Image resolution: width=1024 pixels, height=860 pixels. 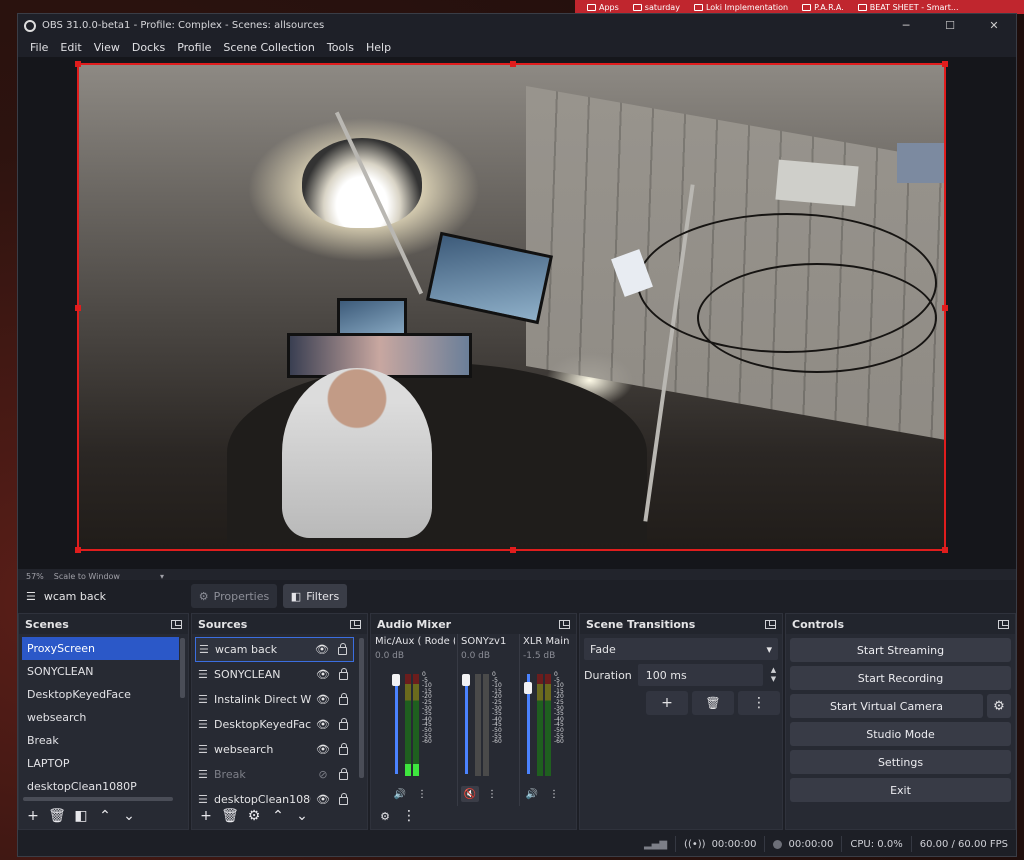 What do you see at coordinates (315, 596) in the screenshot?
I see `filters-button: ◧ Filters` at bounding box center [315, 596].